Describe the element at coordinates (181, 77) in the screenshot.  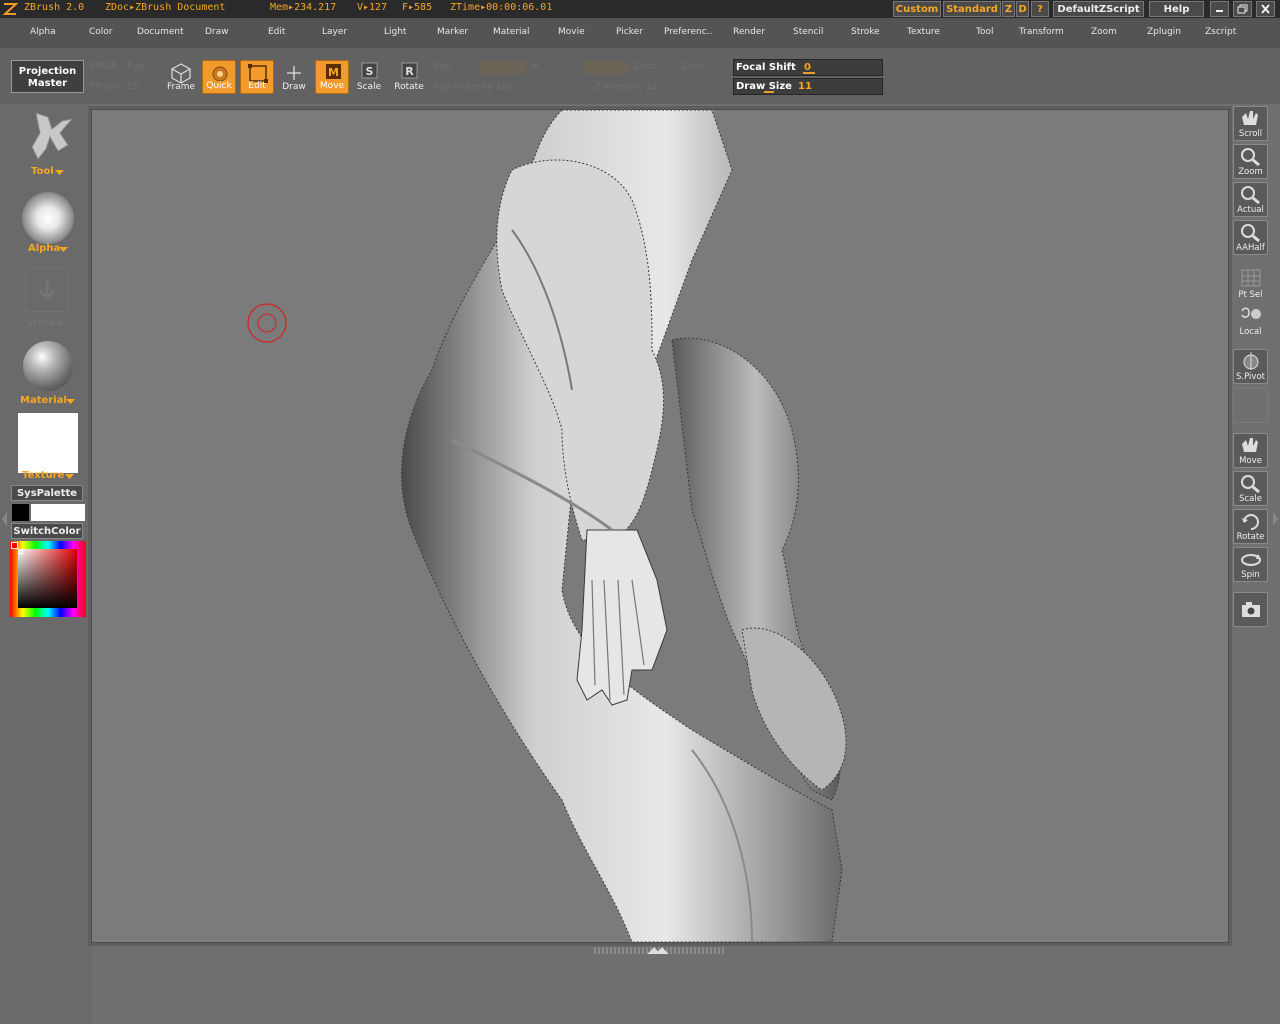
I see `frame-button: Frame` at that location.